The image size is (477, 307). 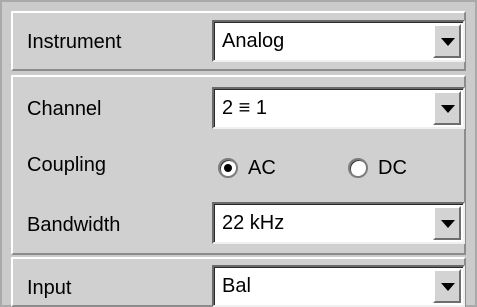 What do you see at coordinates (358, 168) in the screenshot?
I see `radio-unselected-icon` at bounding box center [358, 168].